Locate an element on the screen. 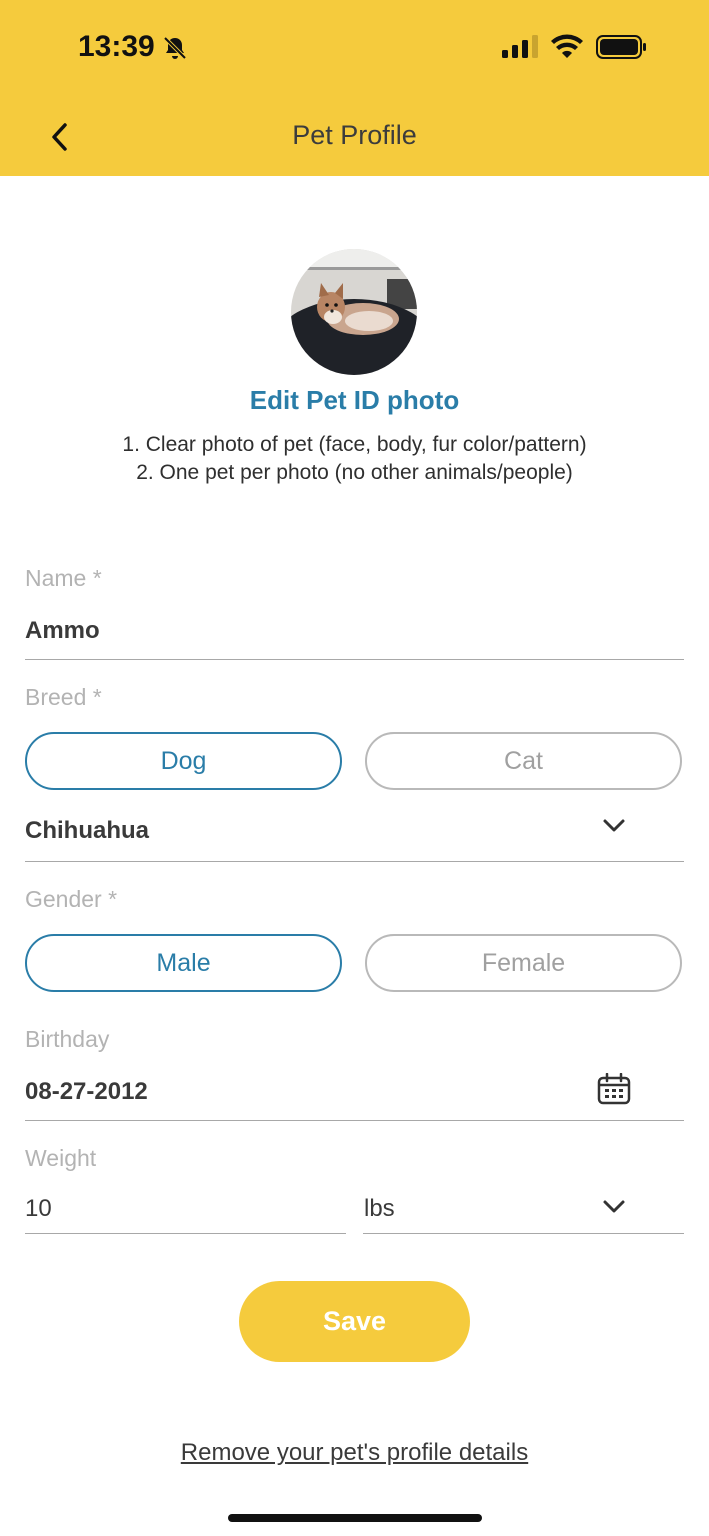 This screenshot has width=709, height=1536. bell-muted-icon is located at coordinates (175, 50).